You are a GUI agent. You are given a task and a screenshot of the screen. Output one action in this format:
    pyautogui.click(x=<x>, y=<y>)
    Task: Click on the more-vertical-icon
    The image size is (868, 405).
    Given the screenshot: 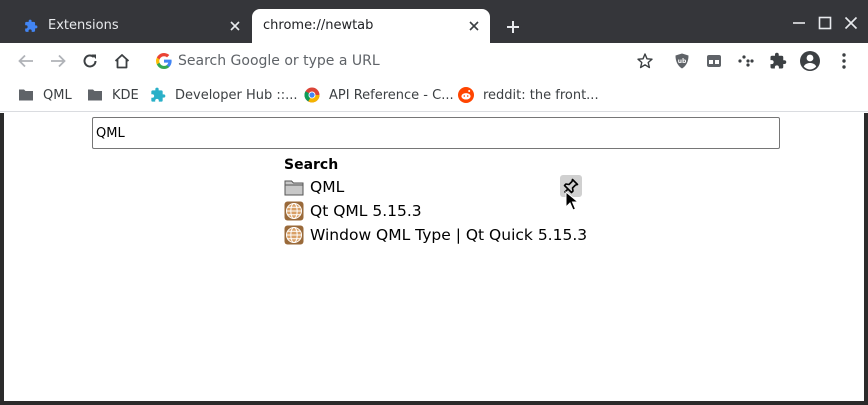 What is the action you would take?
    pyautogui.click(x=844, y=61)
    